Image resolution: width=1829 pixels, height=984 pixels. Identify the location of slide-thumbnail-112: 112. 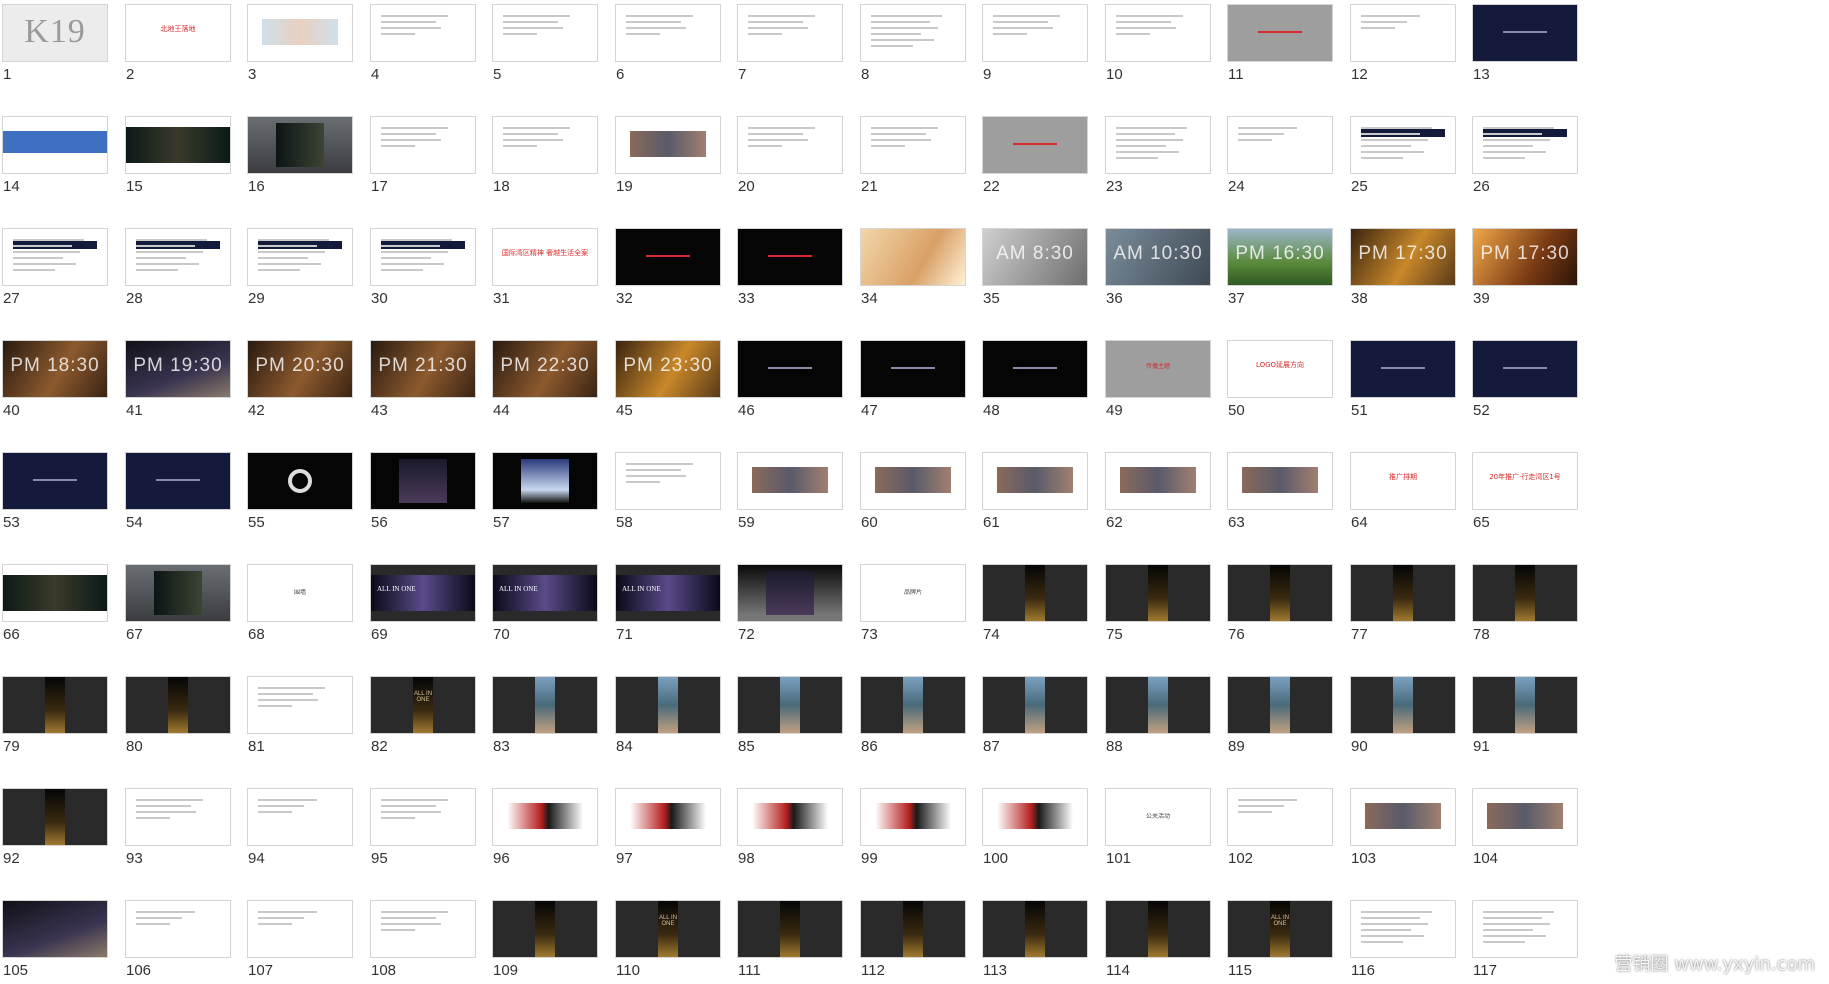
(913, 939).